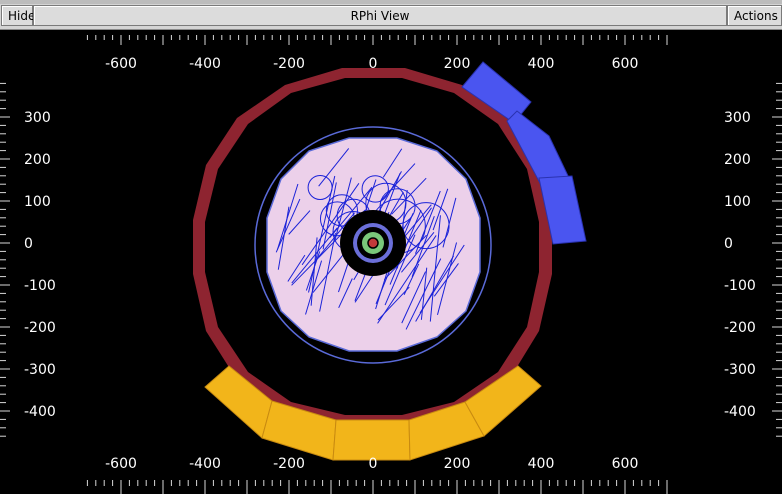 The width and height of the screenshot is (782, 494). What do you see at coordinates (740, 286) in the screenshot?
I see `y-tick-label-right: -100` at bounding box center [740, 286].